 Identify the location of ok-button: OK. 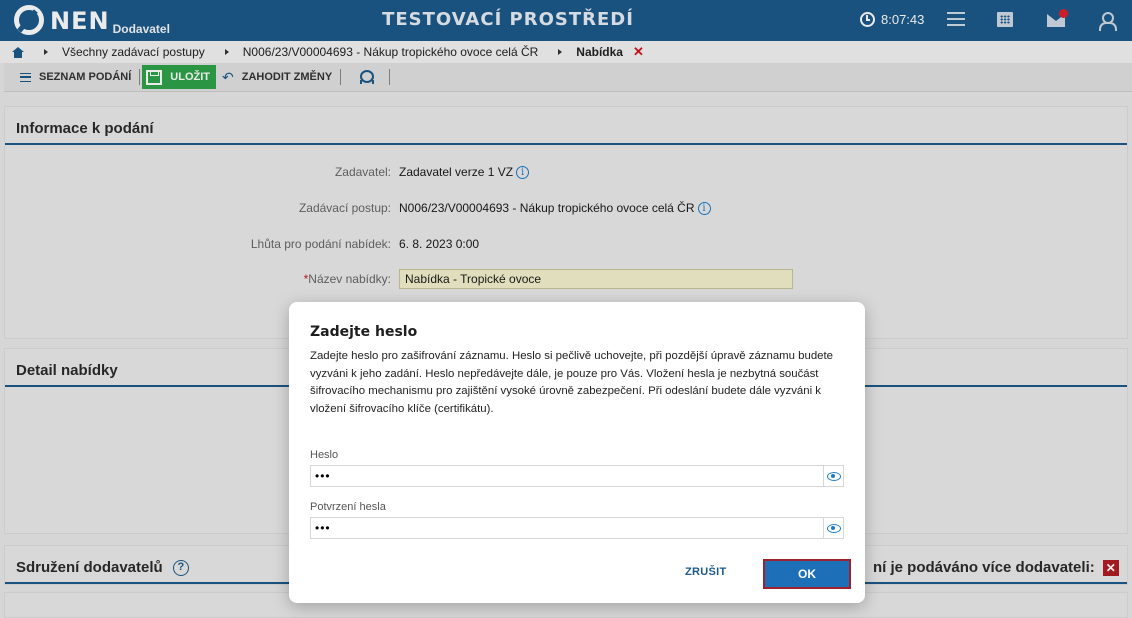
(807, 574).